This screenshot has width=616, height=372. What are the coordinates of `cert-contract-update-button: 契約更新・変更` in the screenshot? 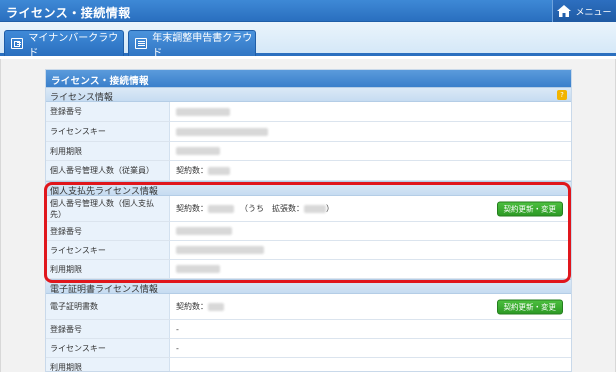 It's located at (529, 306).